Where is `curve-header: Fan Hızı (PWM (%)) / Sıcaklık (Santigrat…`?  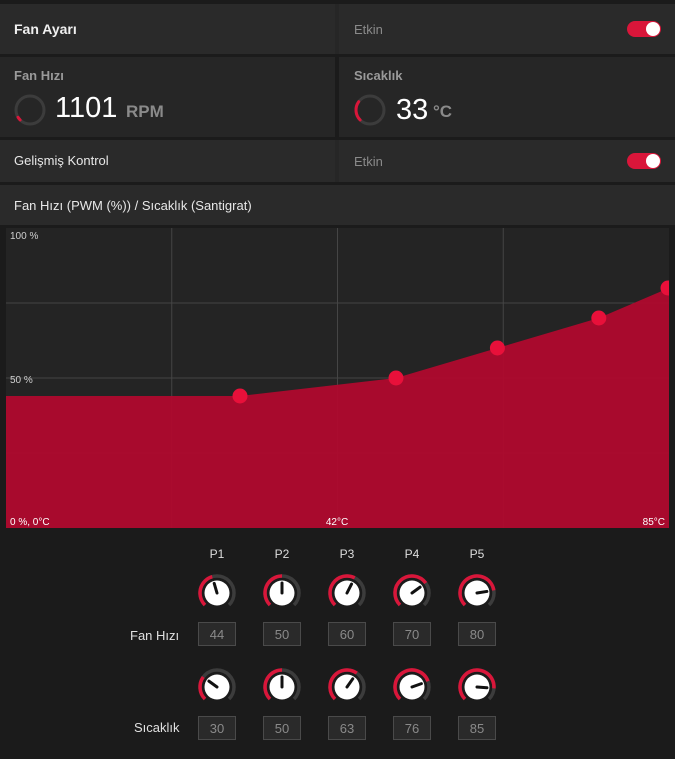 curve-header: Fan Hızı (PWM (%)) / Sıcaklık (Santigrat… is located at coordinates (337, 205).